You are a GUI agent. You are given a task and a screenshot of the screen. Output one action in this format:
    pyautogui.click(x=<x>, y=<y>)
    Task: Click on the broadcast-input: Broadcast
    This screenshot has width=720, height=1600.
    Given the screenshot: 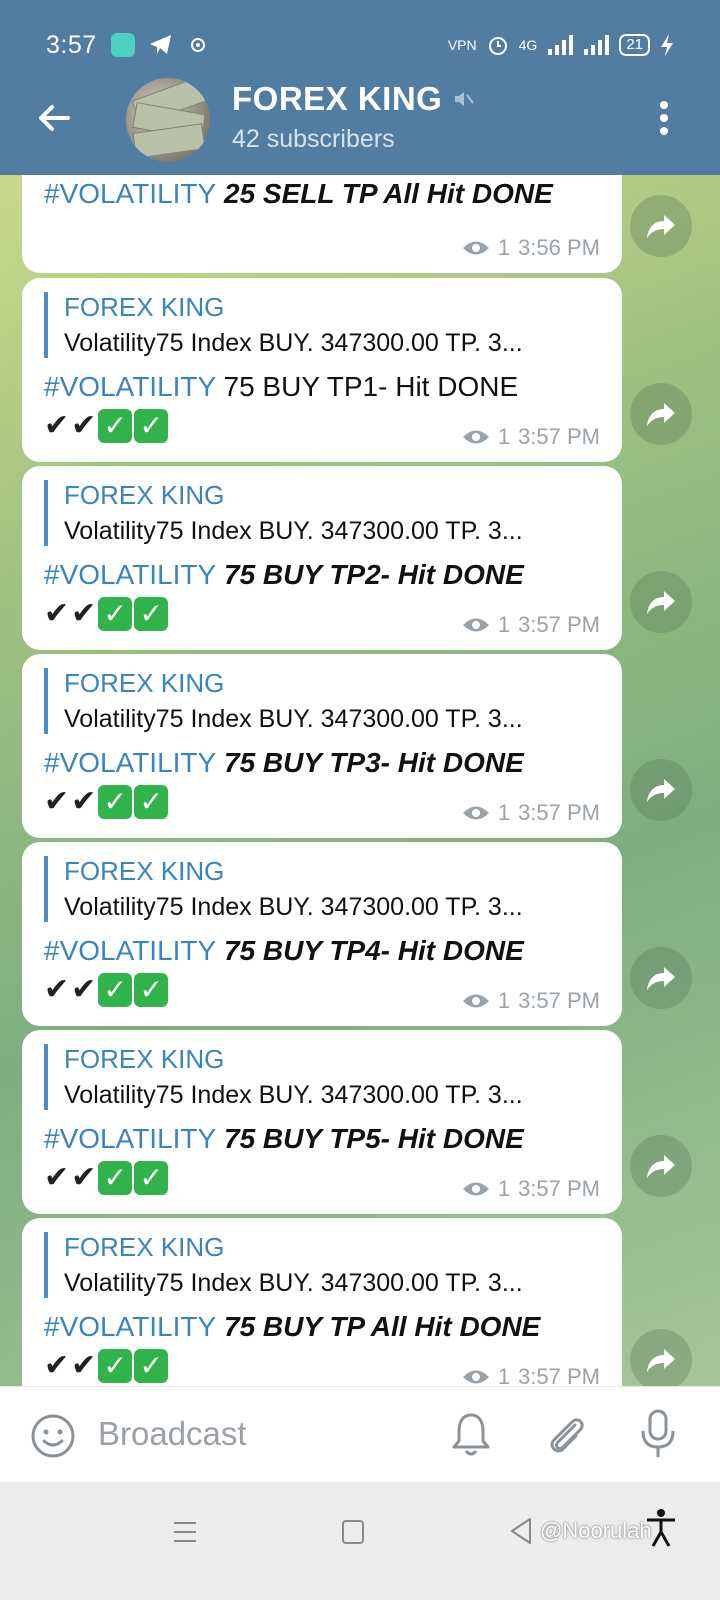 What is the action you would take?
    pyautogui.click(x=172, y=1434)
    